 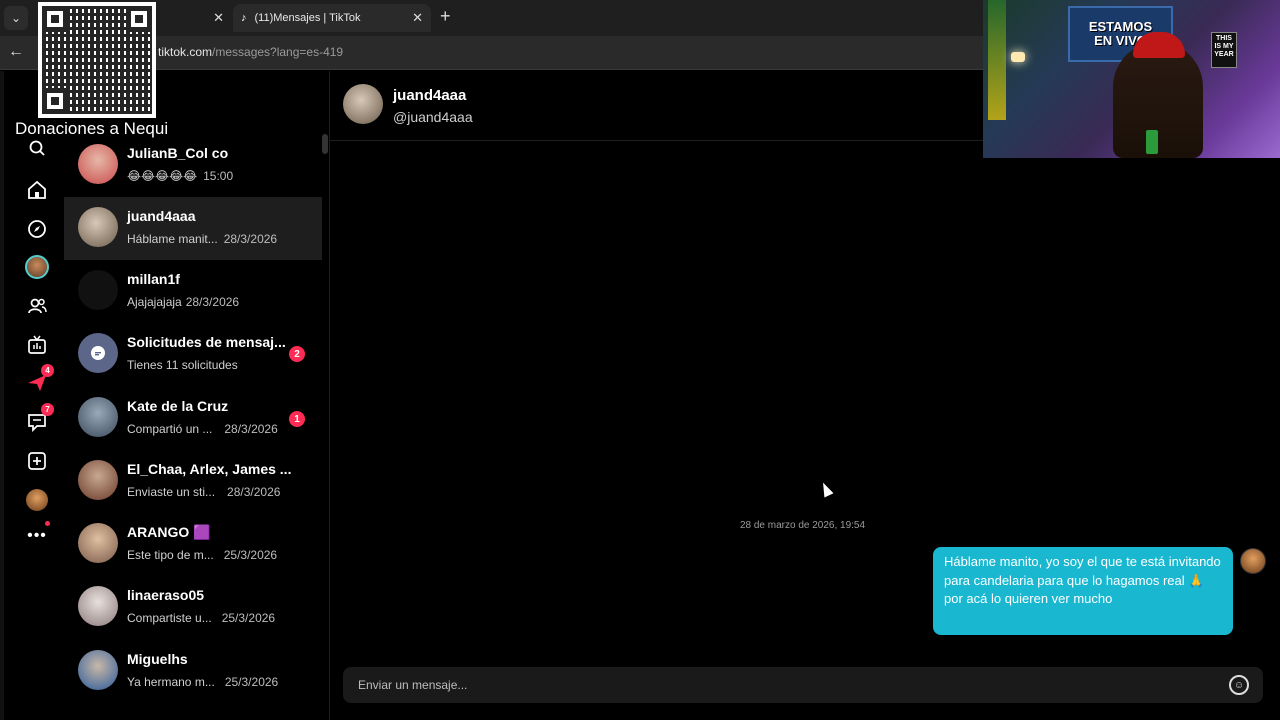 What do you see at coordinates (196, 18) in the screenshot?
I see `browser-tab-inactive: ✕` at bounding box center [196, 18].